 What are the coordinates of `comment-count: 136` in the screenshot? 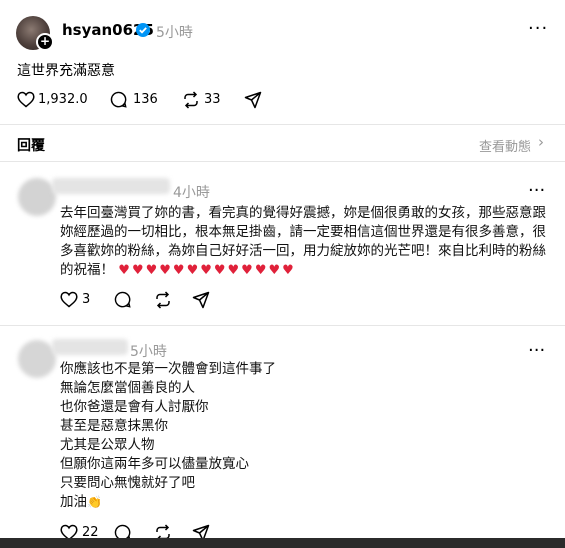 It's located at (145, 99).